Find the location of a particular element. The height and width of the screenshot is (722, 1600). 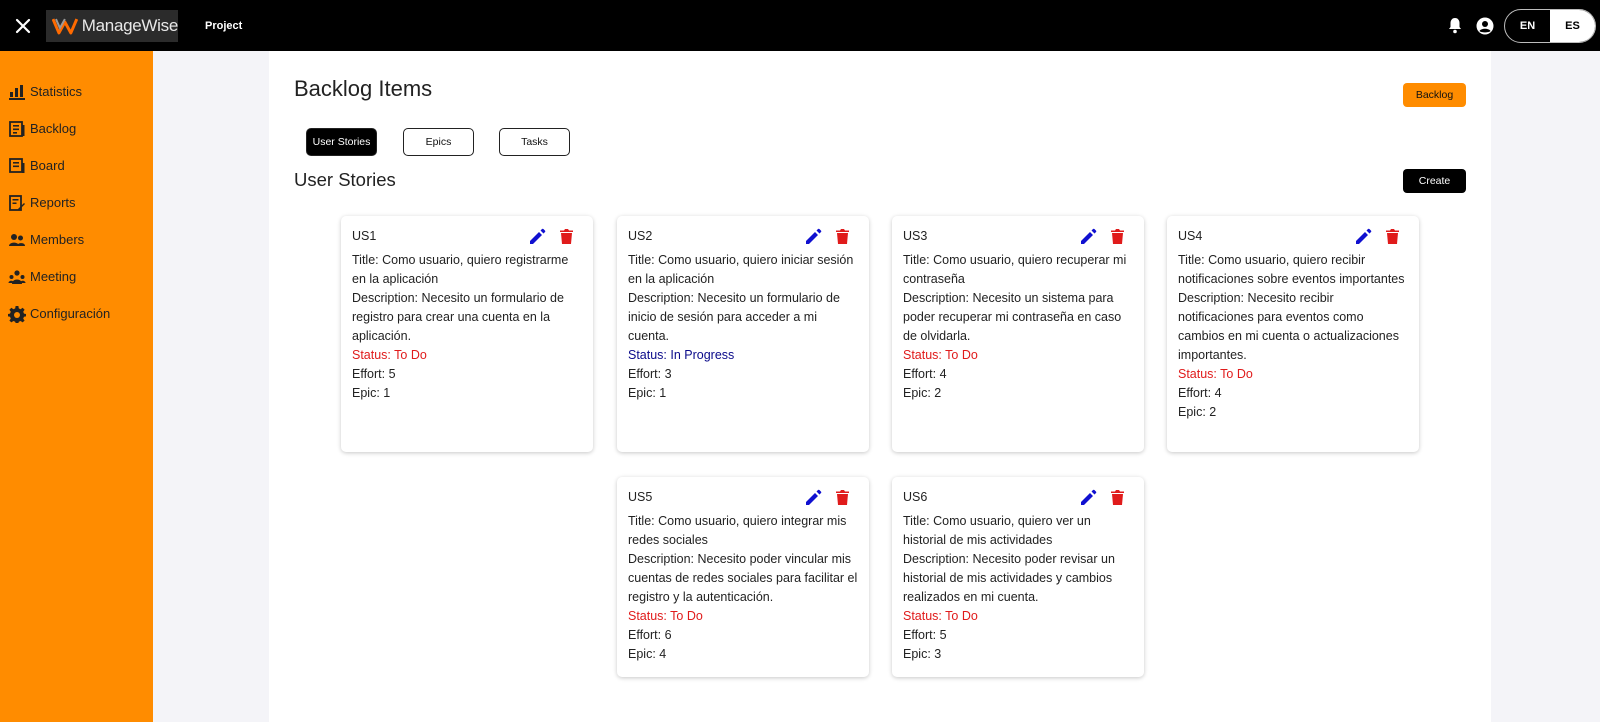

sidebar-item-statistics: Statistics is located at coordinates (76, 91).